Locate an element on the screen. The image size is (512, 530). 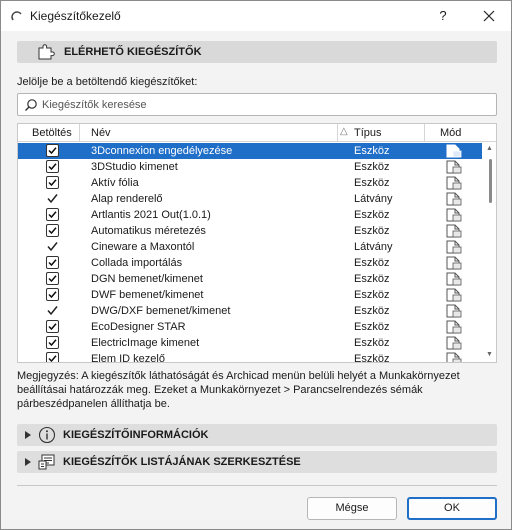
addon-name: Collada importálás is located at coordinates (137, 263).